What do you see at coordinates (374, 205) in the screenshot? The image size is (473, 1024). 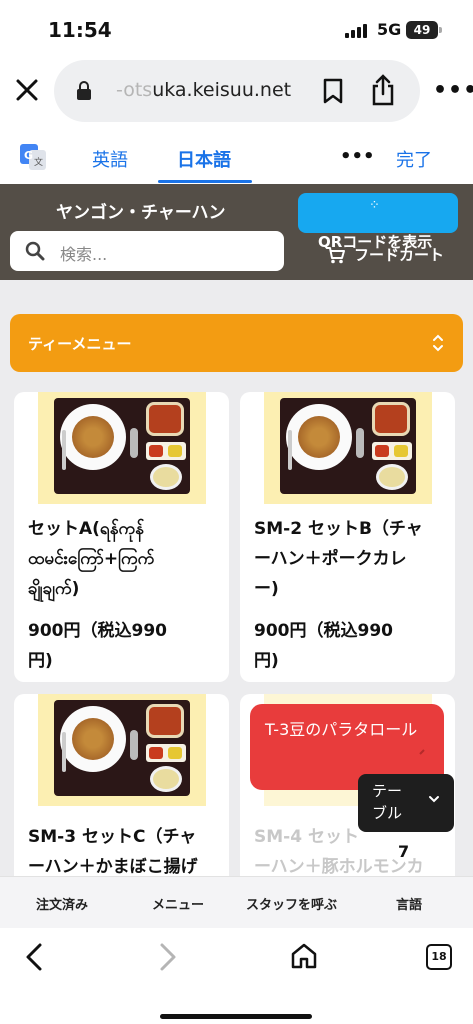 I see `qr-icon: ⁘` at bounding box center [374, 205].